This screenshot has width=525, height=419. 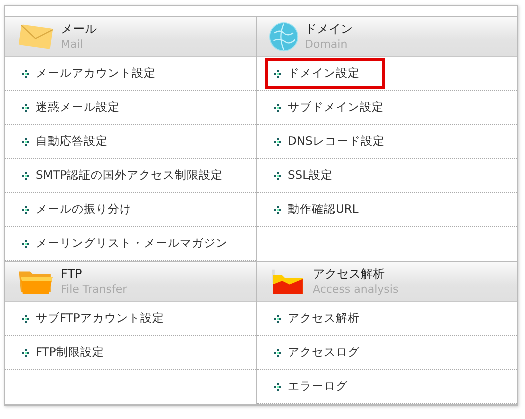 What do you see at coordinates (122, 175) in the screenshot?
I see `menu-link: SMTP認証の国外アクセス制限設定` at bounding box center [122, 175].